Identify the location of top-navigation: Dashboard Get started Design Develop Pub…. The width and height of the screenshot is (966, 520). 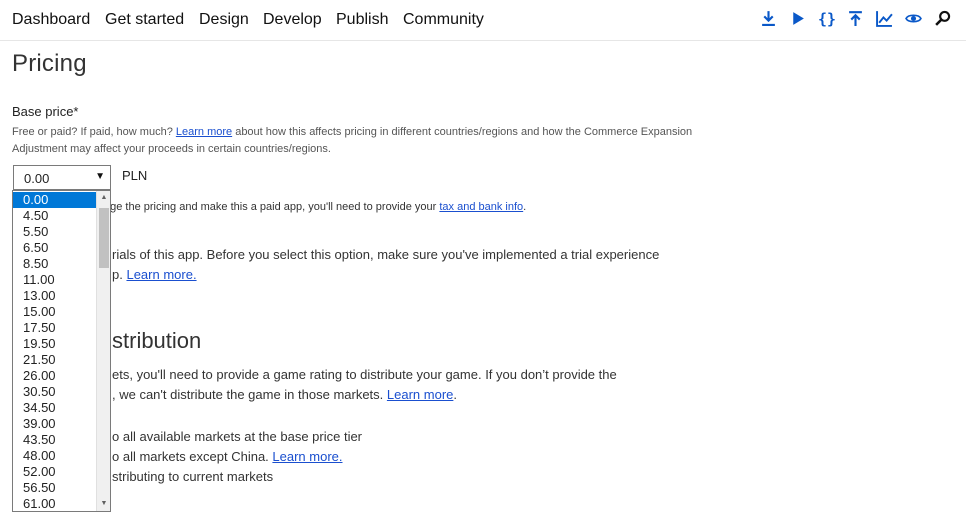
(483, 20).